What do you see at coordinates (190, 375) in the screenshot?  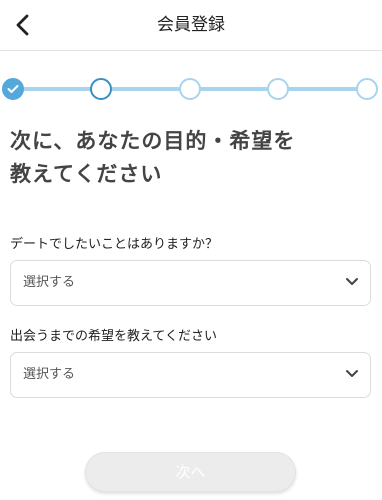 I see `meeting-preference-select: 選択する` at bounding box center [190, 375].